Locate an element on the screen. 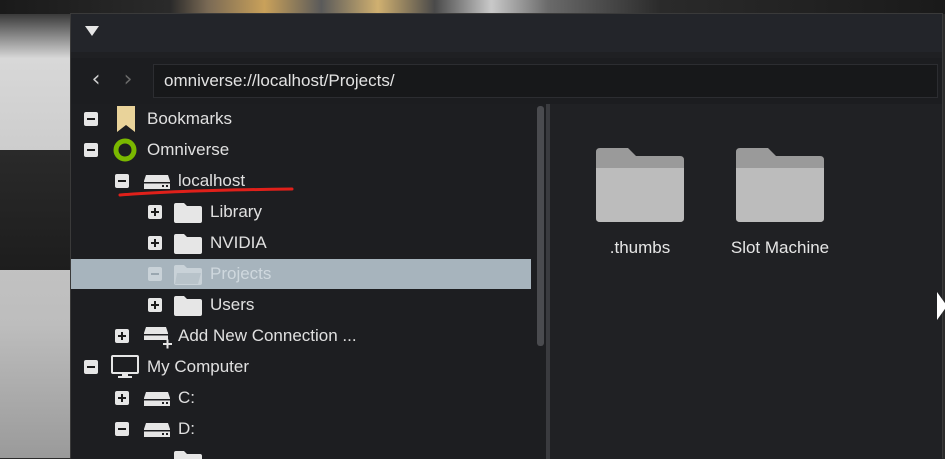 The image size is (945, 459). tree-item-label: Projects is located at coordinates (241, 273).